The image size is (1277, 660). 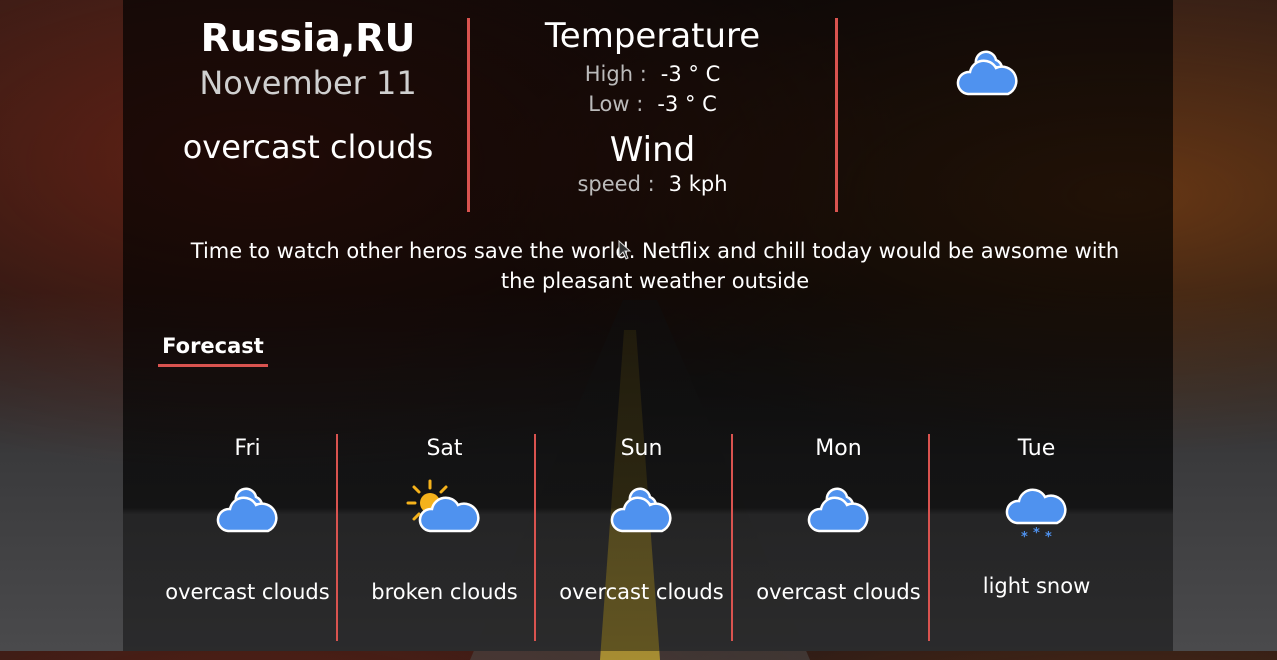 I want to click on forecast-day: Mon overcast clouds, so click(x=838, y=520).